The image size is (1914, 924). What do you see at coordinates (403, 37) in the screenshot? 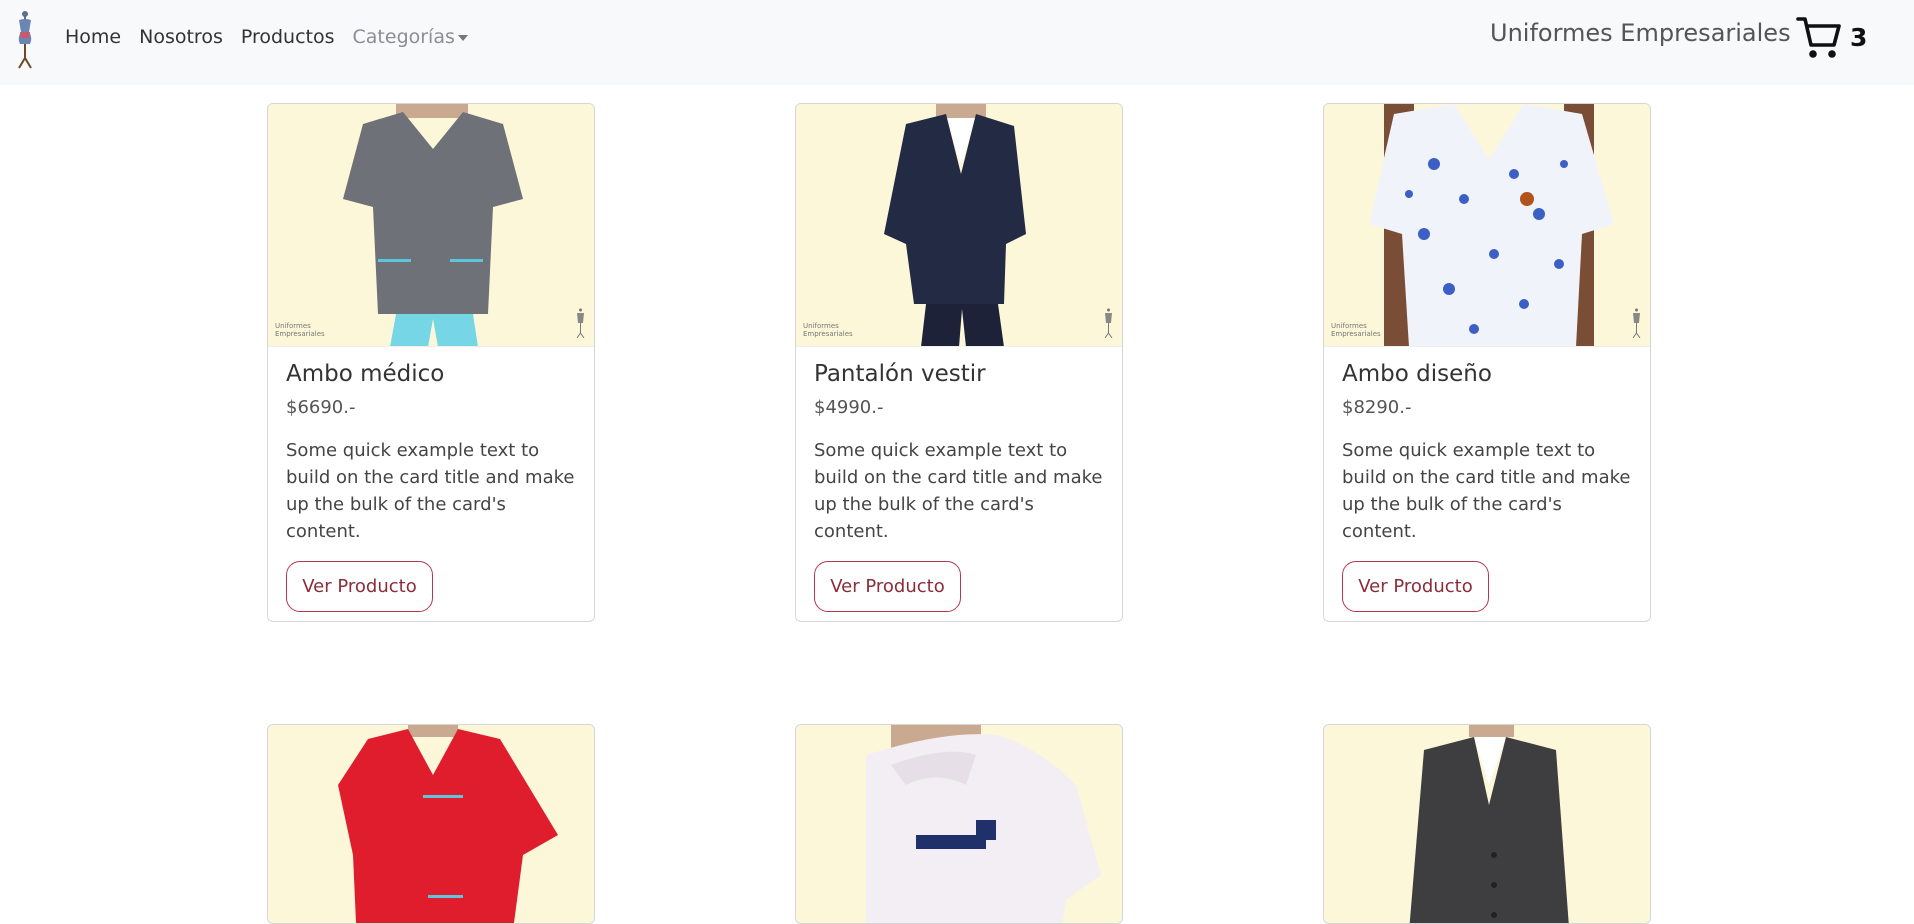
I see `dropdown-label: Categorías` at bounding box center [403, 37].